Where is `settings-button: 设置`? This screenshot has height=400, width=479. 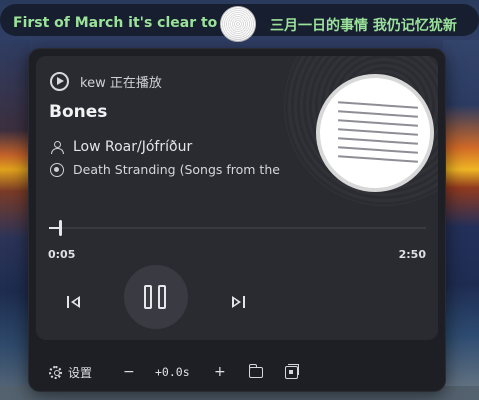
settings-button: 设置 is located at coordinates (70, 372).